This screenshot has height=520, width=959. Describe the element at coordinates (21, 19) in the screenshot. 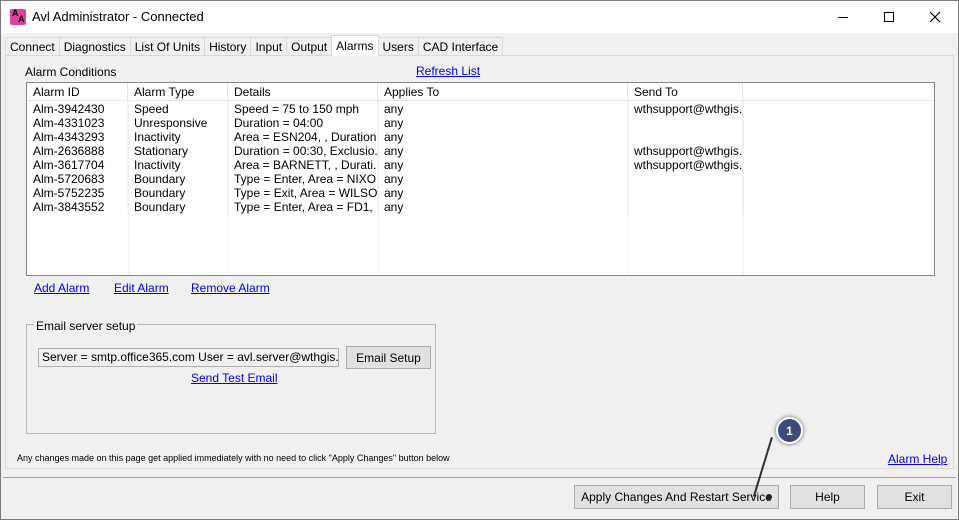

I see `app-logo-letter: A` at that location.